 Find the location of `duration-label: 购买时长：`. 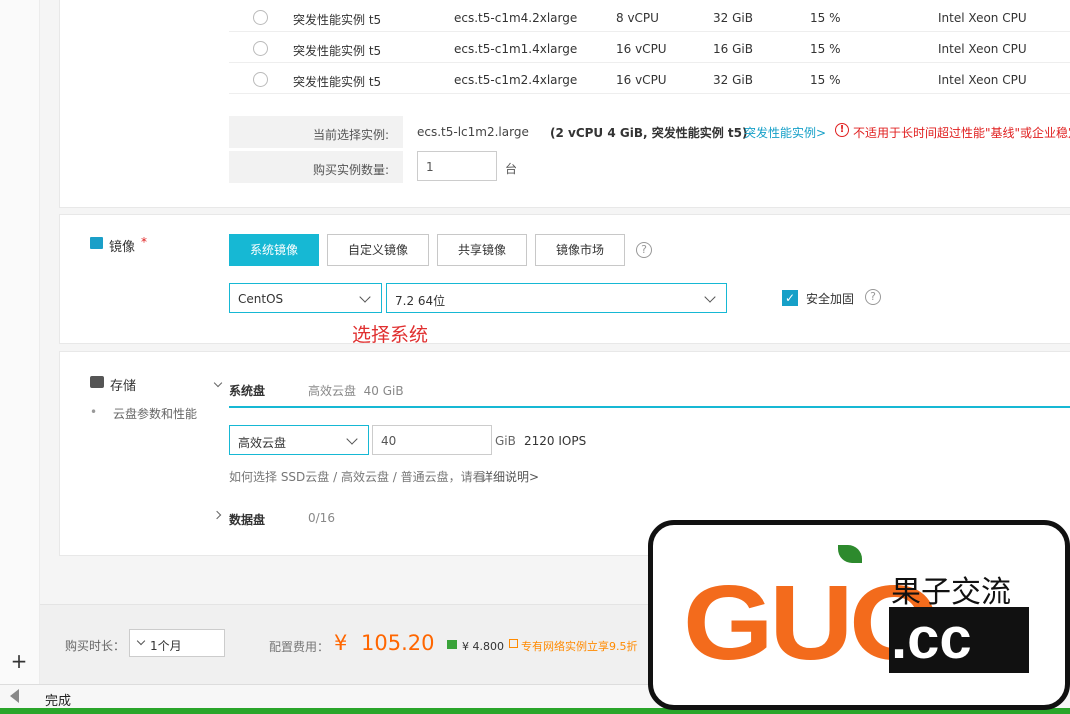

duration-label: 购买时长： is located at coordinates (95, 646).